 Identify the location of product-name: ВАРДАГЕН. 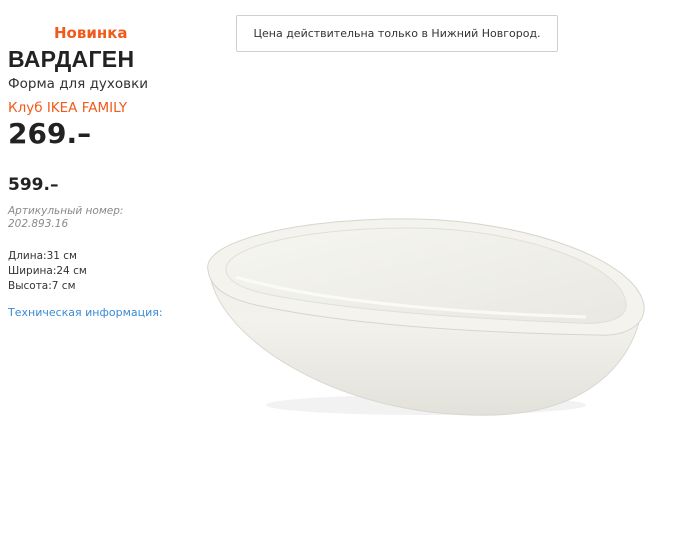
(71, 59).